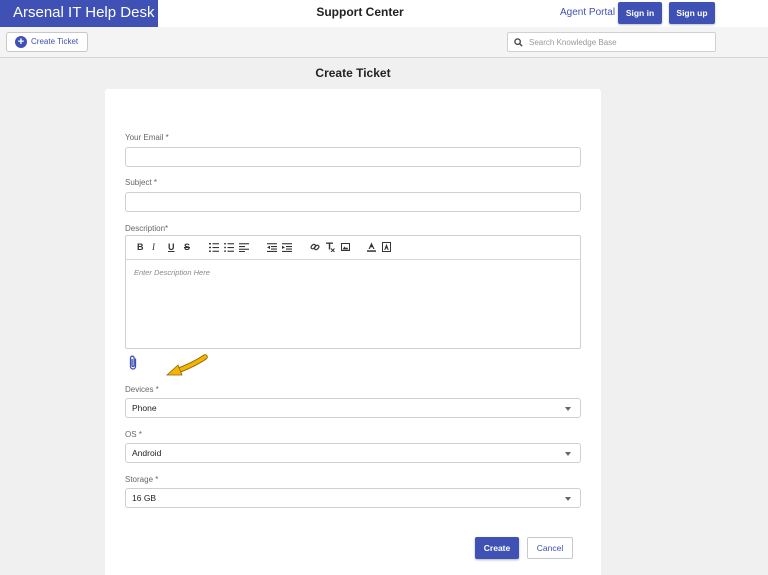 This screenshot has width=768, height=575. I want to click on bullet-list-icon, so click(229, 247).